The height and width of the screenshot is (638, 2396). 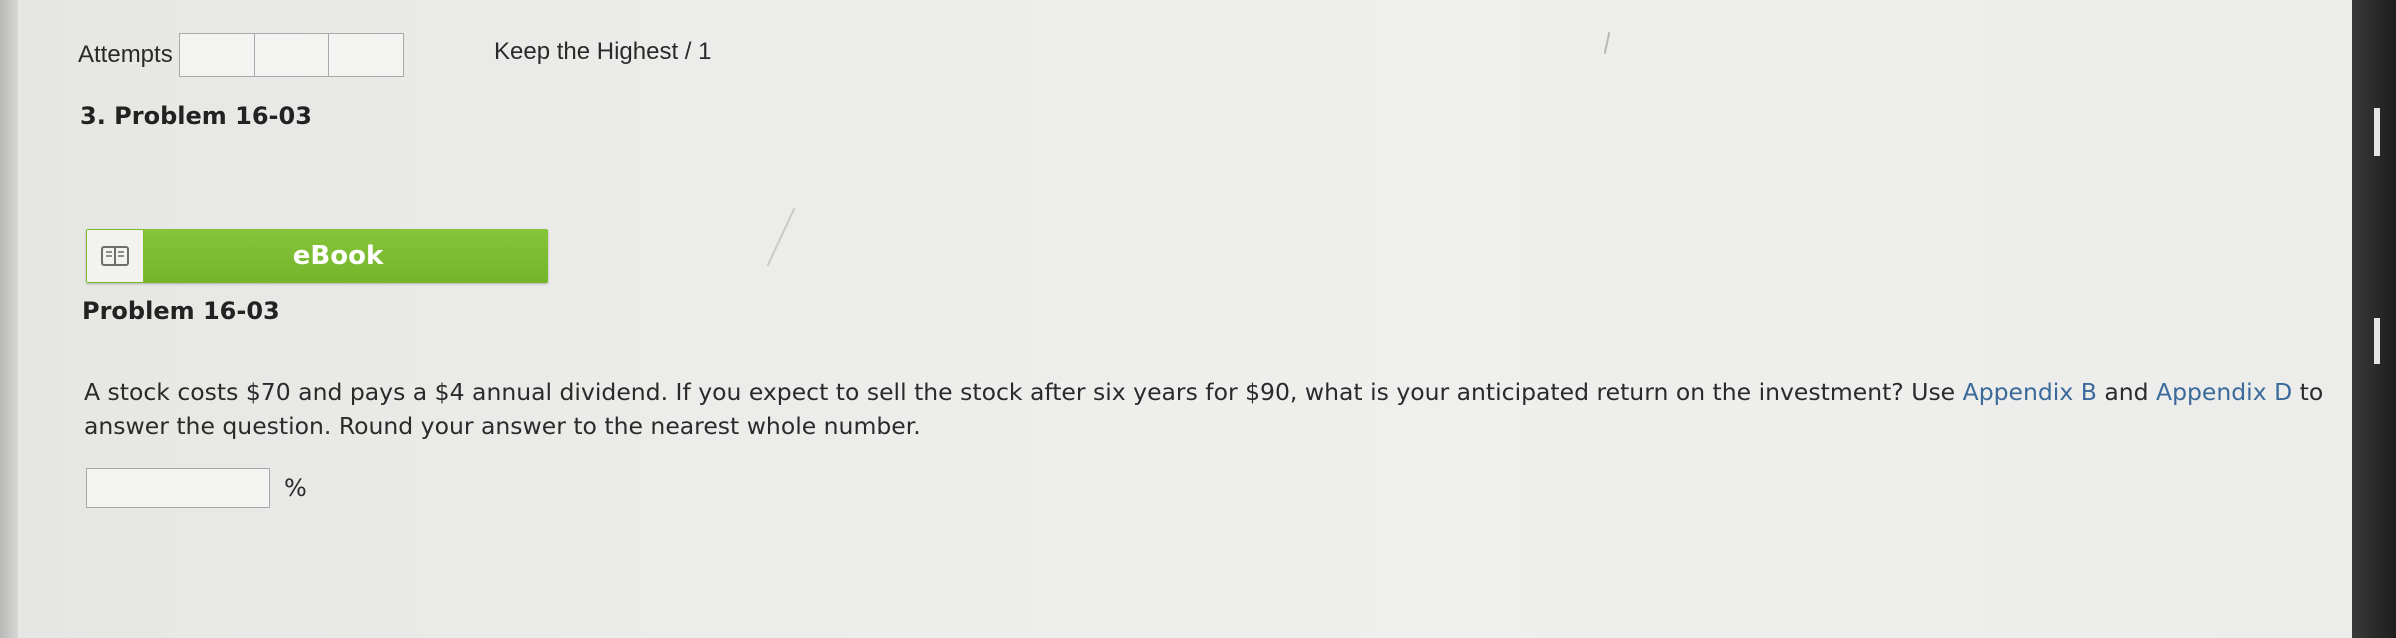 I want to click on keep-highest-label: Keep the Highest / 1, so click(x=603, y=51).